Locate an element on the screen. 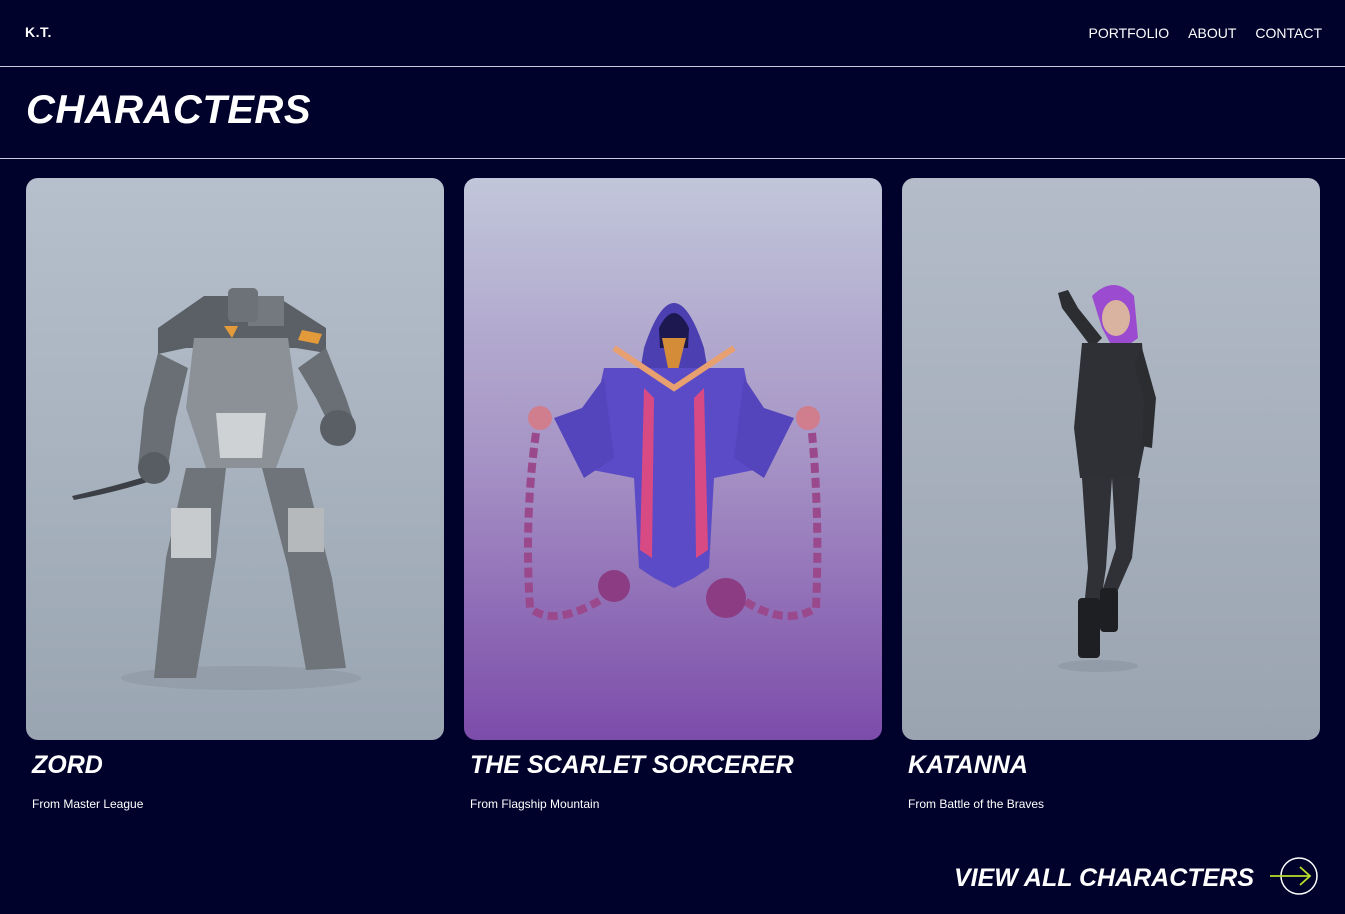  page-title: CHARACTERS is located at coordinates (168, 110).